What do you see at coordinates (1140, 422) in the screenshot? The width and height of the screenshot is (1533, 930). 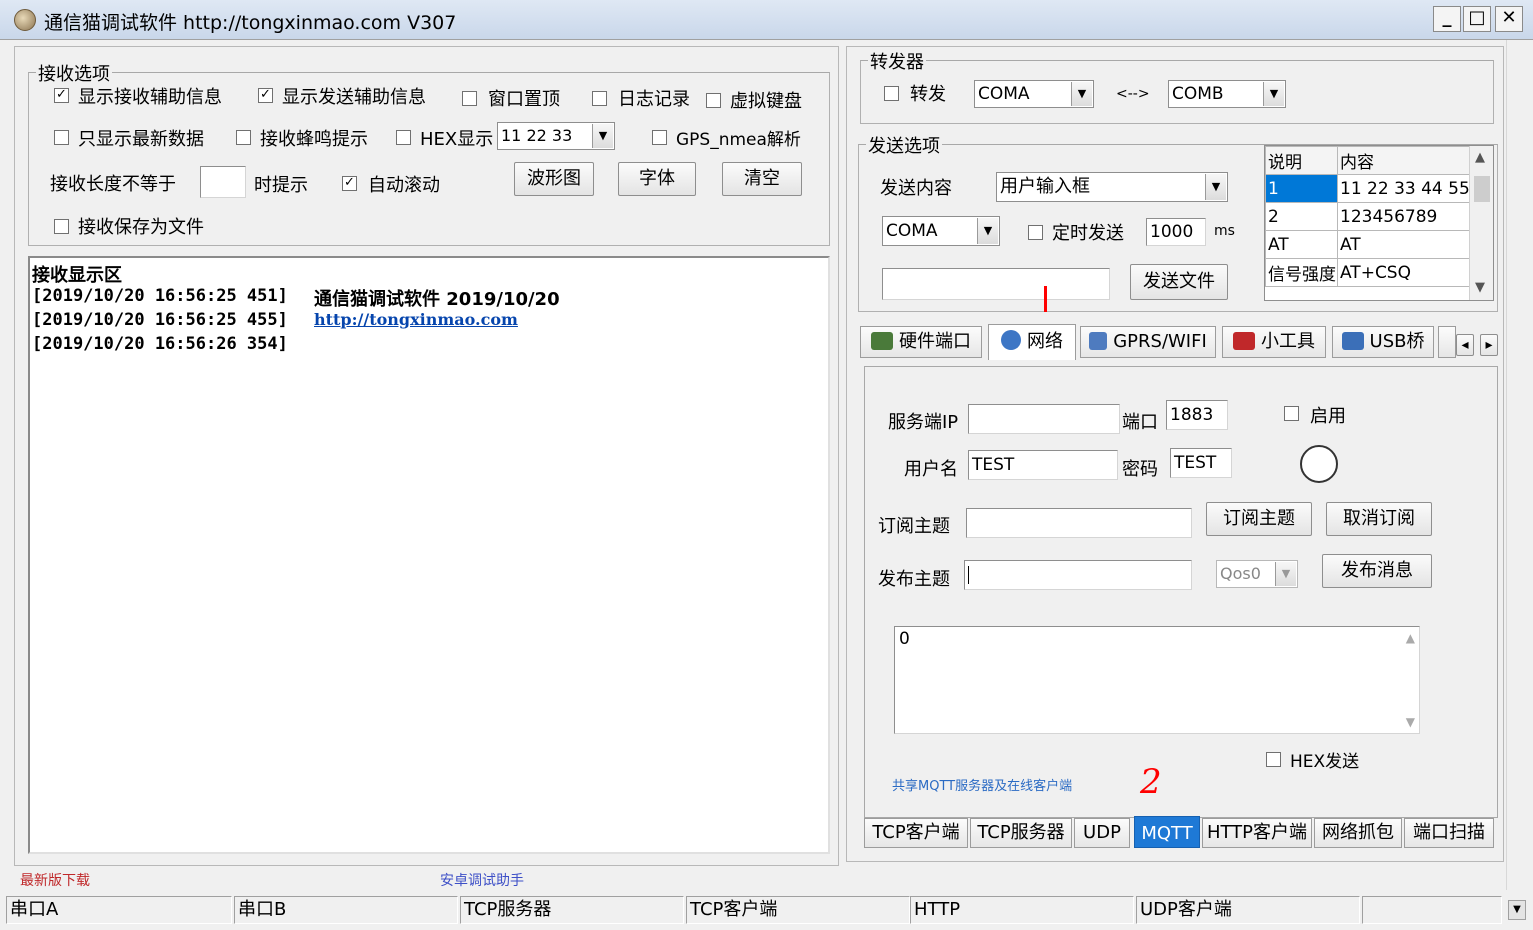 I see `mqtt-port-label: 端口` at bounding box center [1140, 422].